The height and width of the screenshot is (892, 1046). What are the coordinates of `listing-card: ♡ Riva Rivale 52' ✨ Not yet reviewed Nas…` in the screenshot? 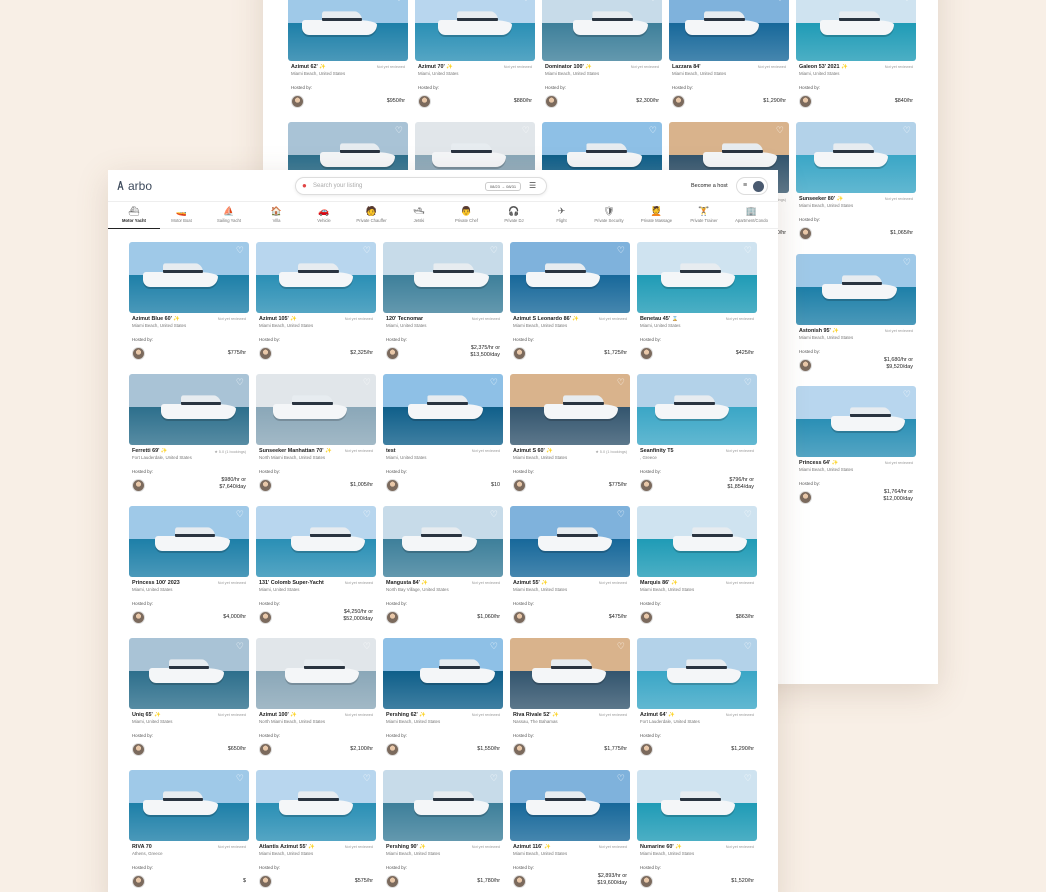 It's located at (570, 704).